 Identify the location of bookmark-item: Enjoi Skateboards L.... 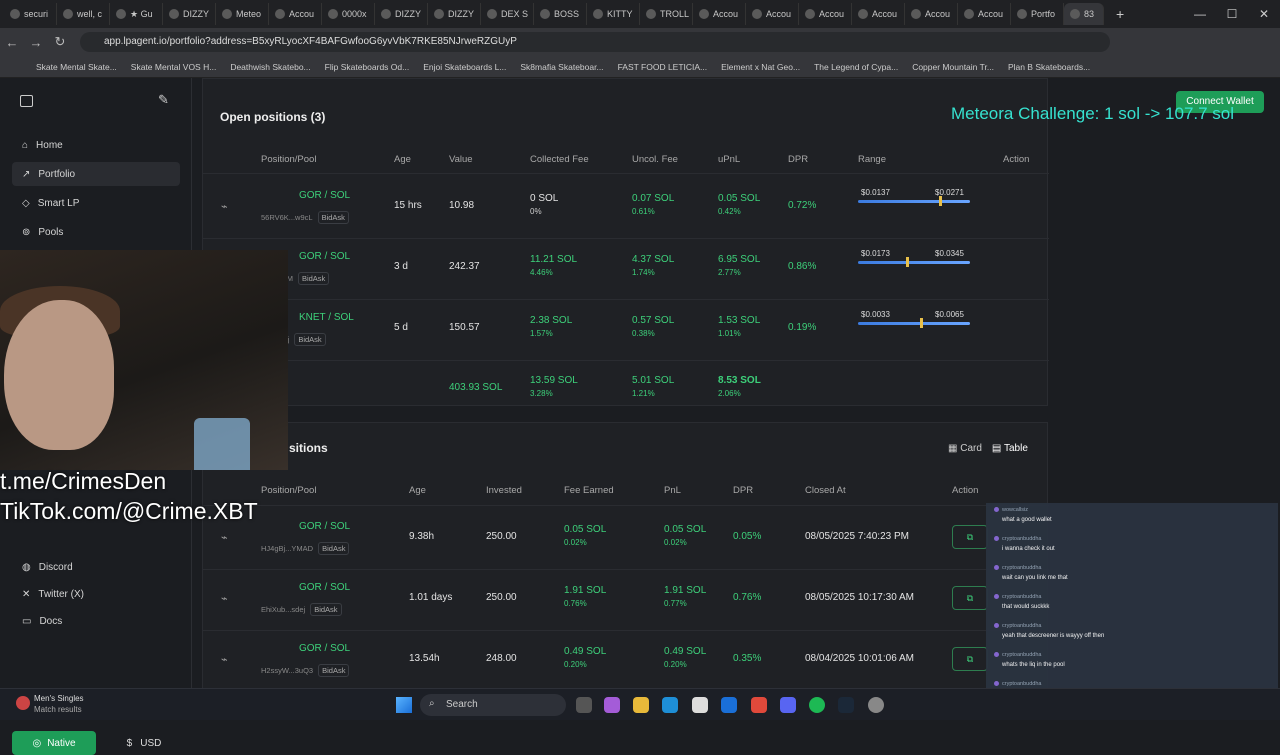
(464, 67).